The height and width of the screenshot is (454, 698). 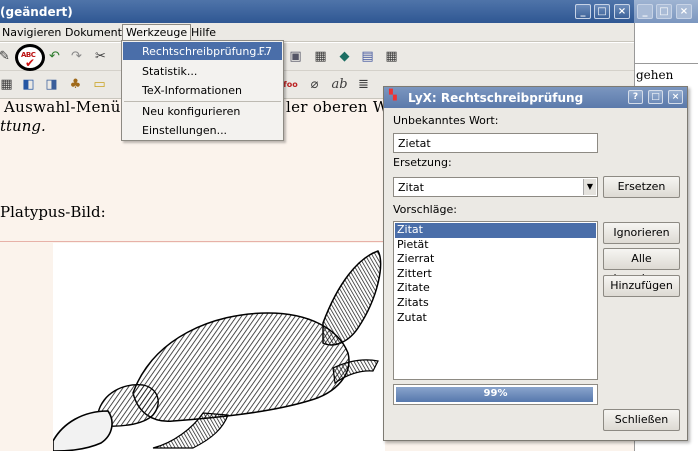 What do you see at coordinates (495, 259) in the screenshot?
I see `list-item: Zierrat` at bounding box center [495, 259].